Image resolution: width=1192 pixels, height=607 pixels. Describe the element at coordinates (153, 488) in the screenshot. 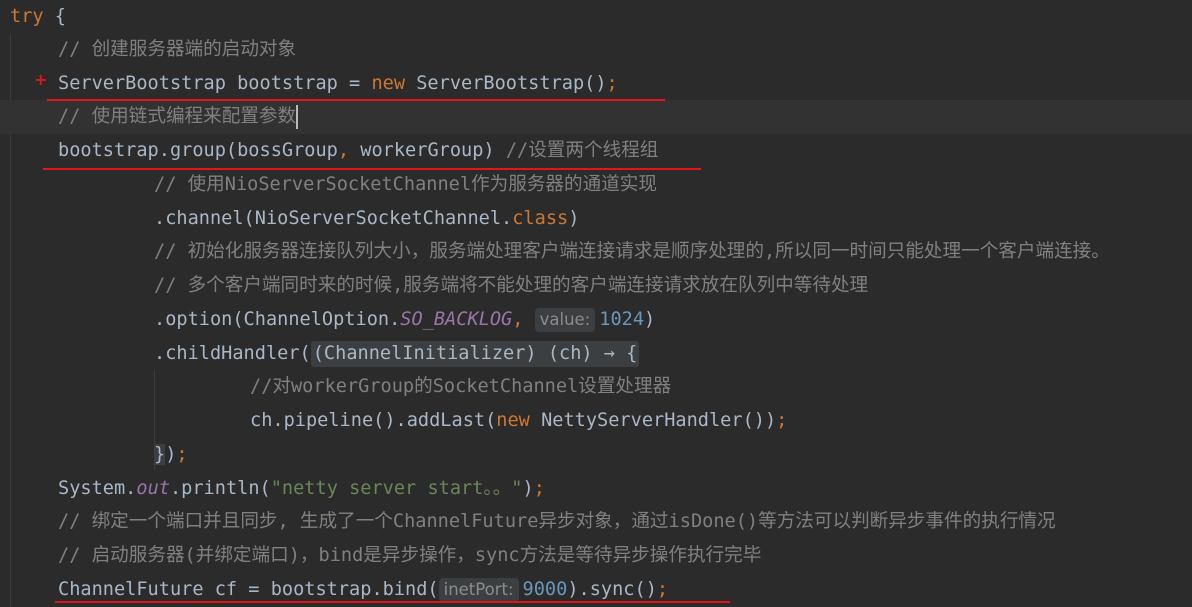

I see `code-token: out` at that location.